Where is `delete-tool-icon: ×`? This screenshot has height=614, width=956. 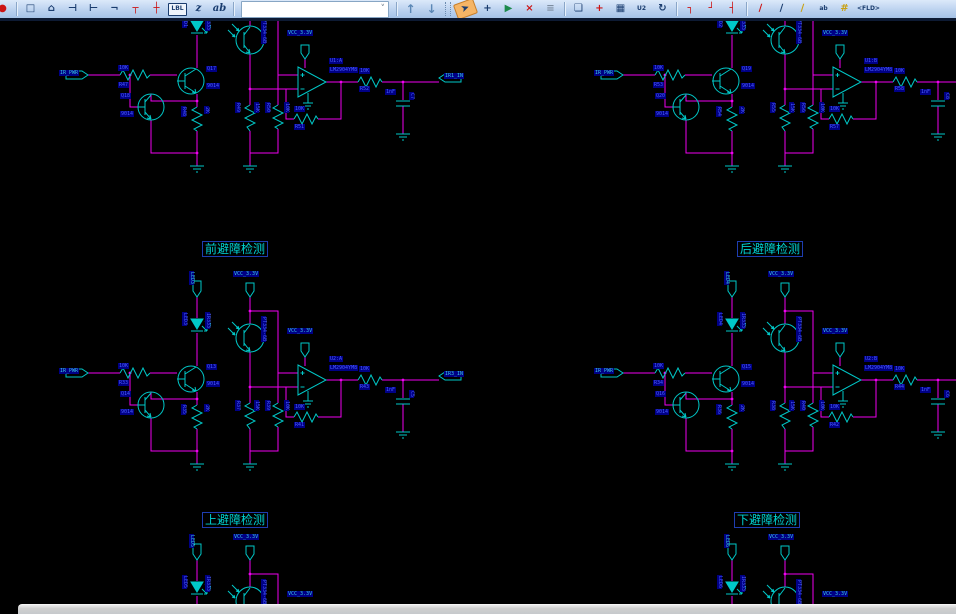 delete-tool-icon: × is located at coordinates (529, 9).